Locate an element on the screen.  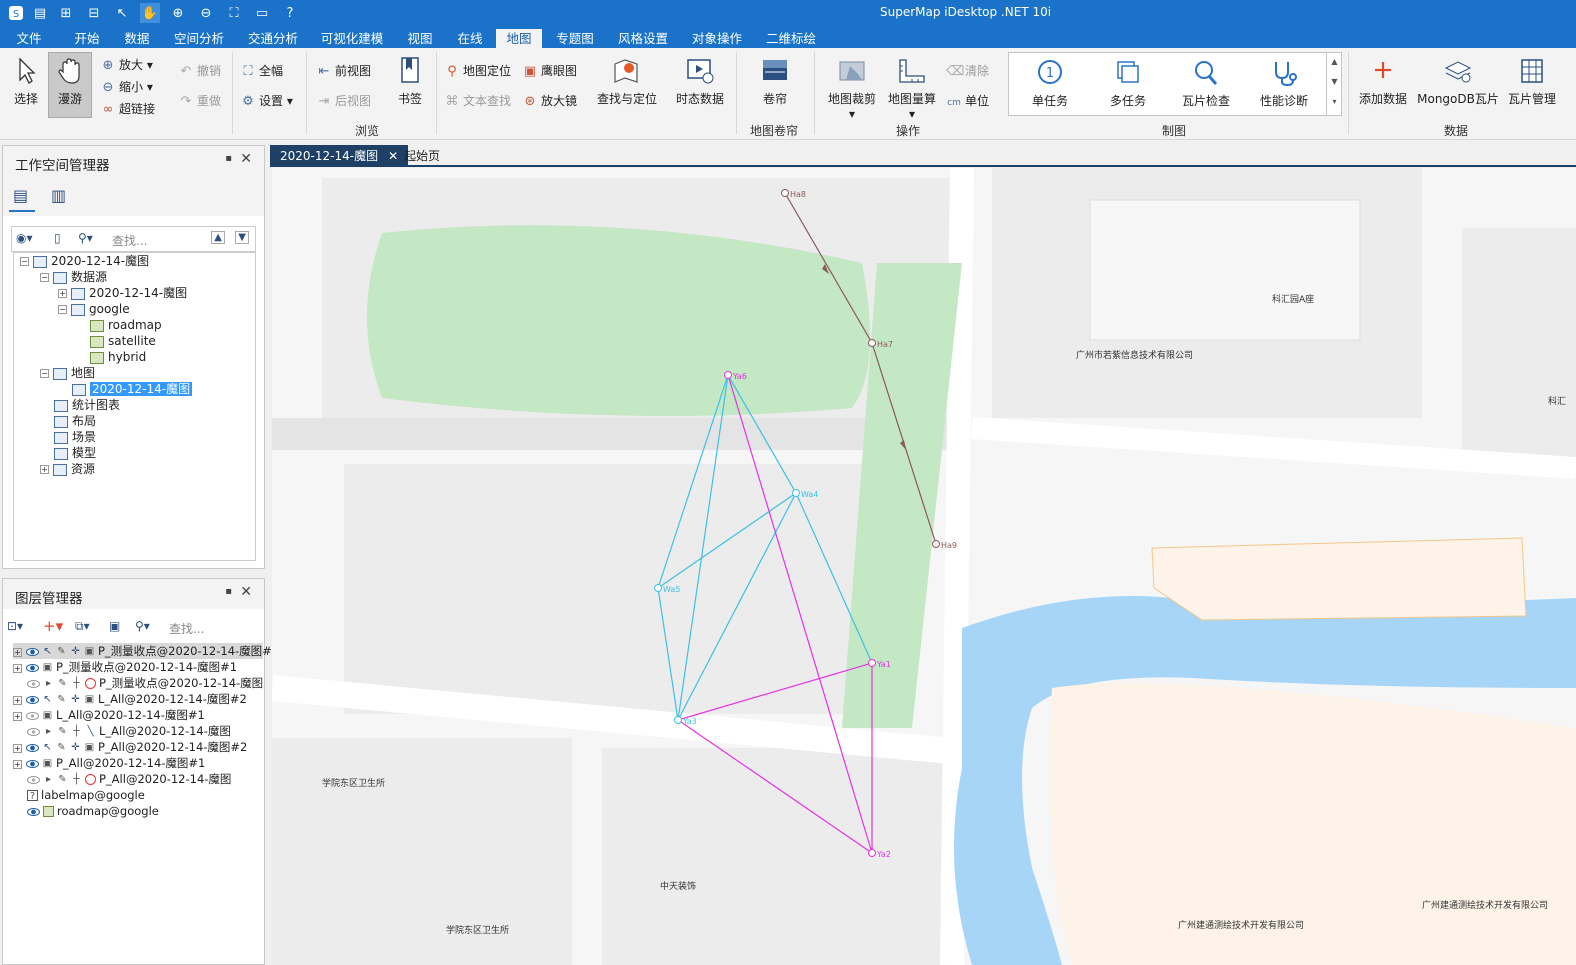
tab-data: 数据 is located at coordinates (137, 38).